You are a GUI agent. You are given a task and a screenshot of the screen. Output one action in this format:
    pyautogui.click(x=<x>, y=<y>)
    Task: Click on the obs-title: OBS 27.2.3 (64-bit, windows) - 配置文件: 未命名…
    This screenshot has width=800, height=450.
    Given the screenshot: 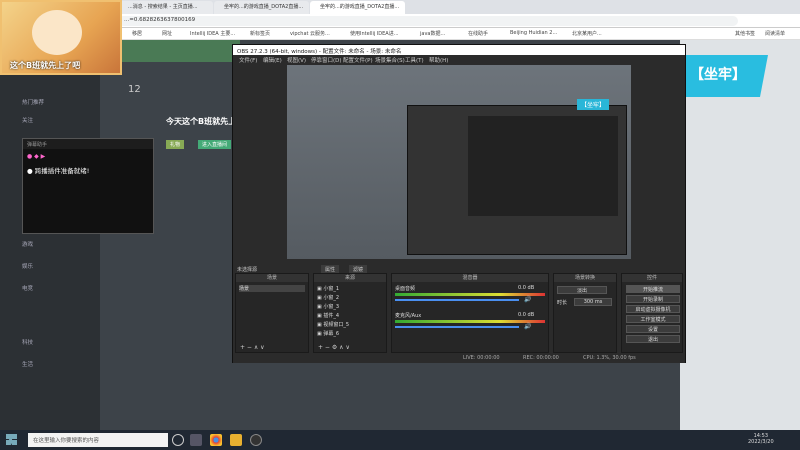 What is the action you would take?
    pyautogui.click(x=459, y=50)
    